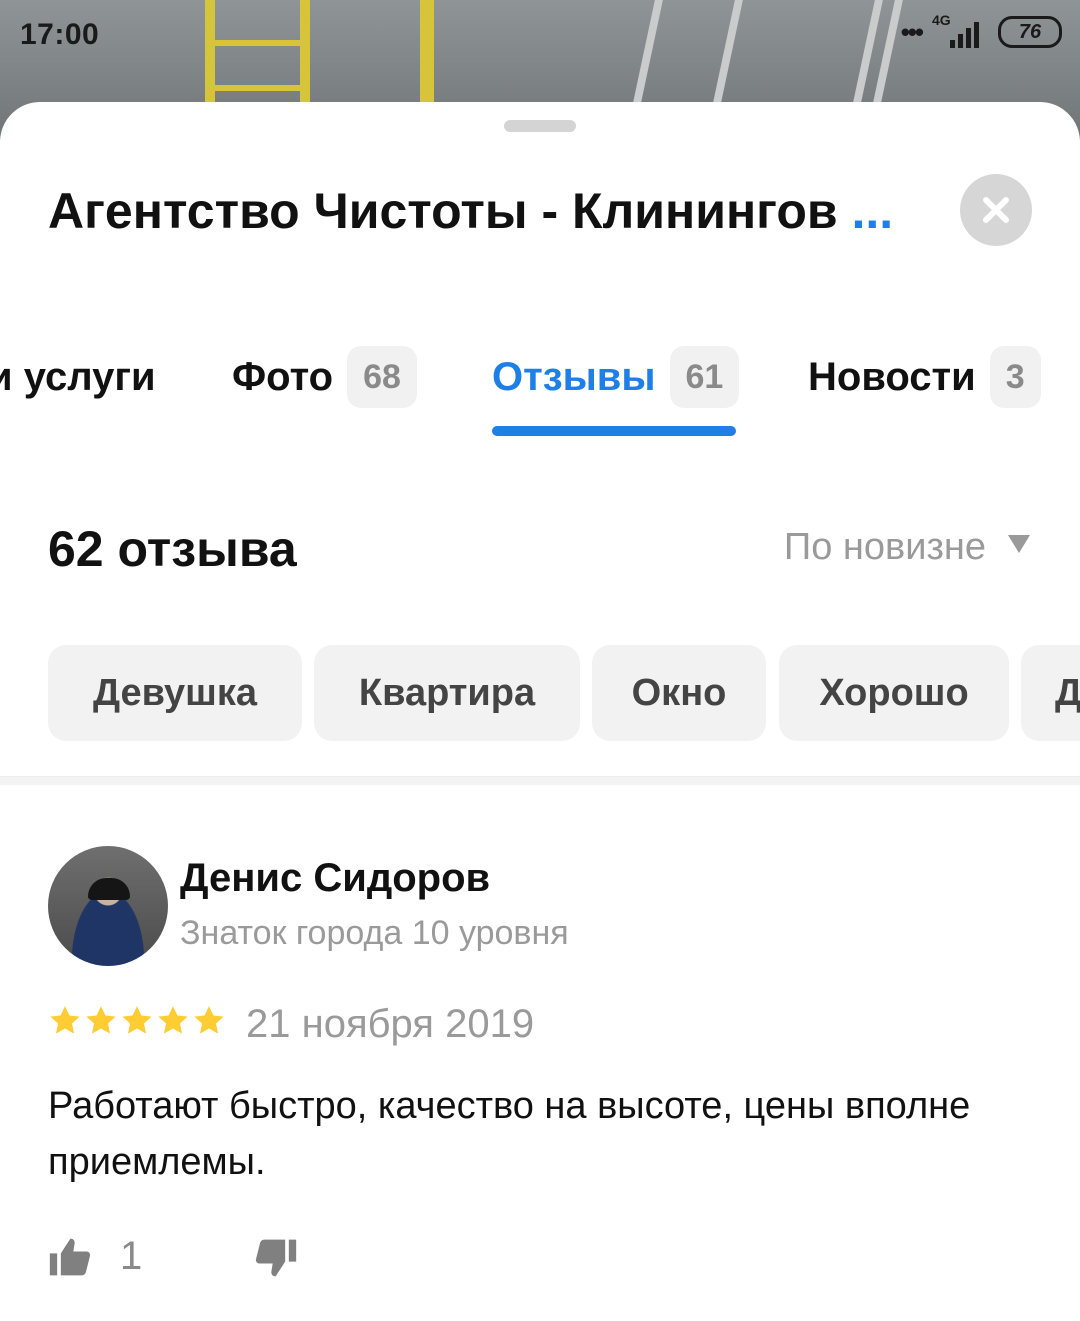 The image size is (1080, 1321). What do you see at coordinates (283, 376) in the screenshot?
I see `tab-label: Фото` at bounding box center [283, 376].